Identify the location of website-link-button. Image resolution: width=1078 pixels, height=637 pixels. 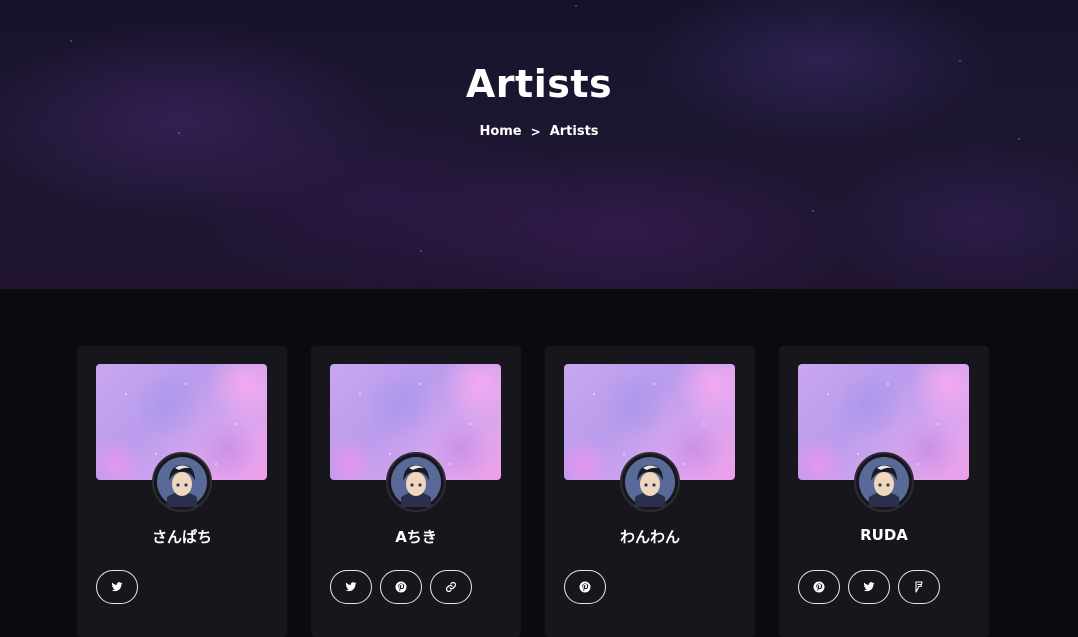
(451, 587).